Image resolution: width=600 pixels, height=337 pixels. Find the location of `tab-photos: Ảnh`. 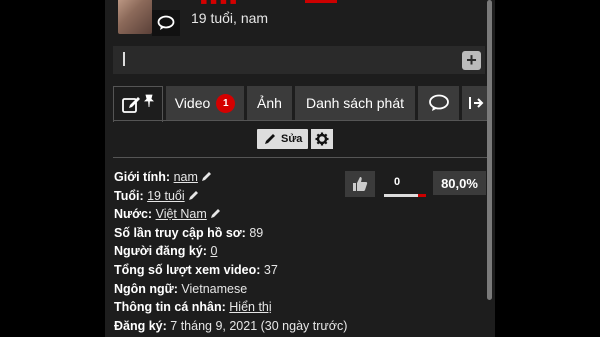

tab-photos: Ảnh is located at coordinates (269, 103).